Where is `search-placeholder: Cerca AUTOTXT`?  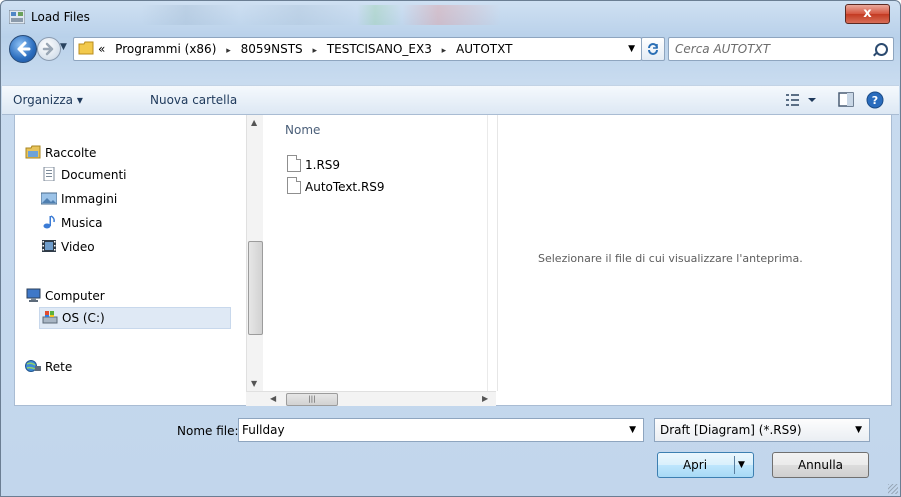
search-placeholder: Cerca AUTOTXT is located at coordinates (723, 49).